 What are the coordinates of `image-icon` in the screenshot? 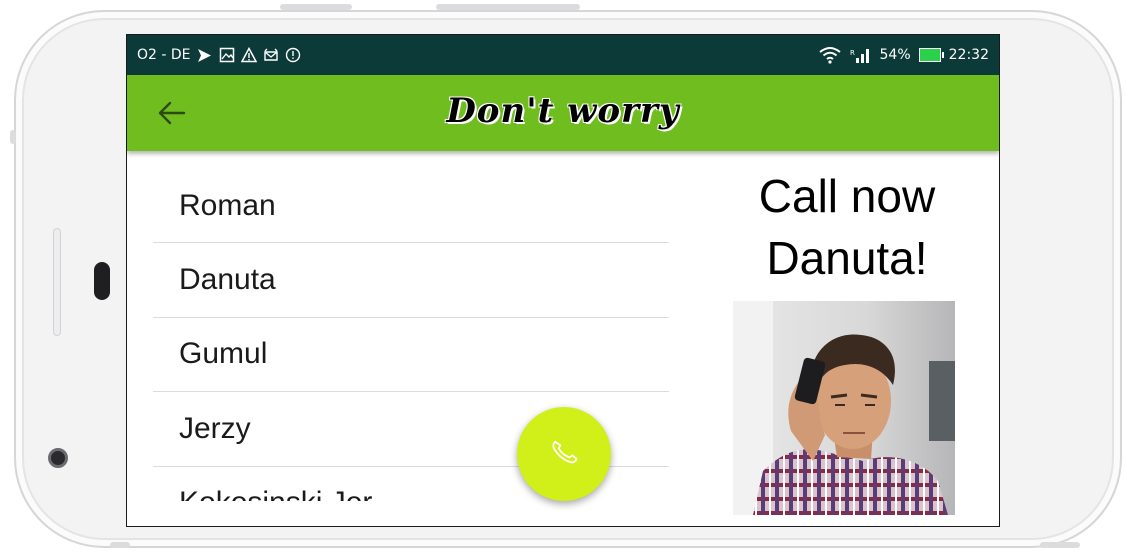 It's located at (227, 55).